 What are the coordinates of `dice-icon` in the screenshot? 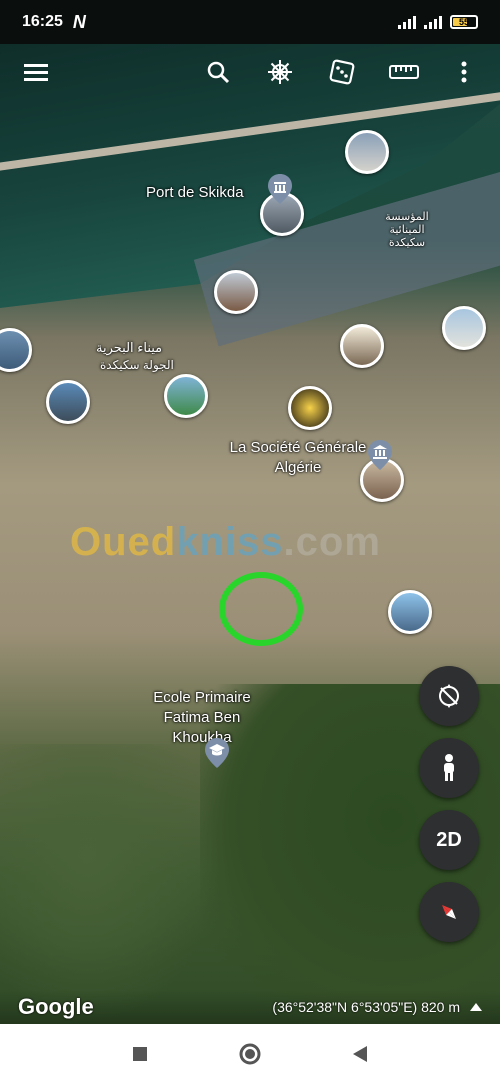 It's located at (342, 72).